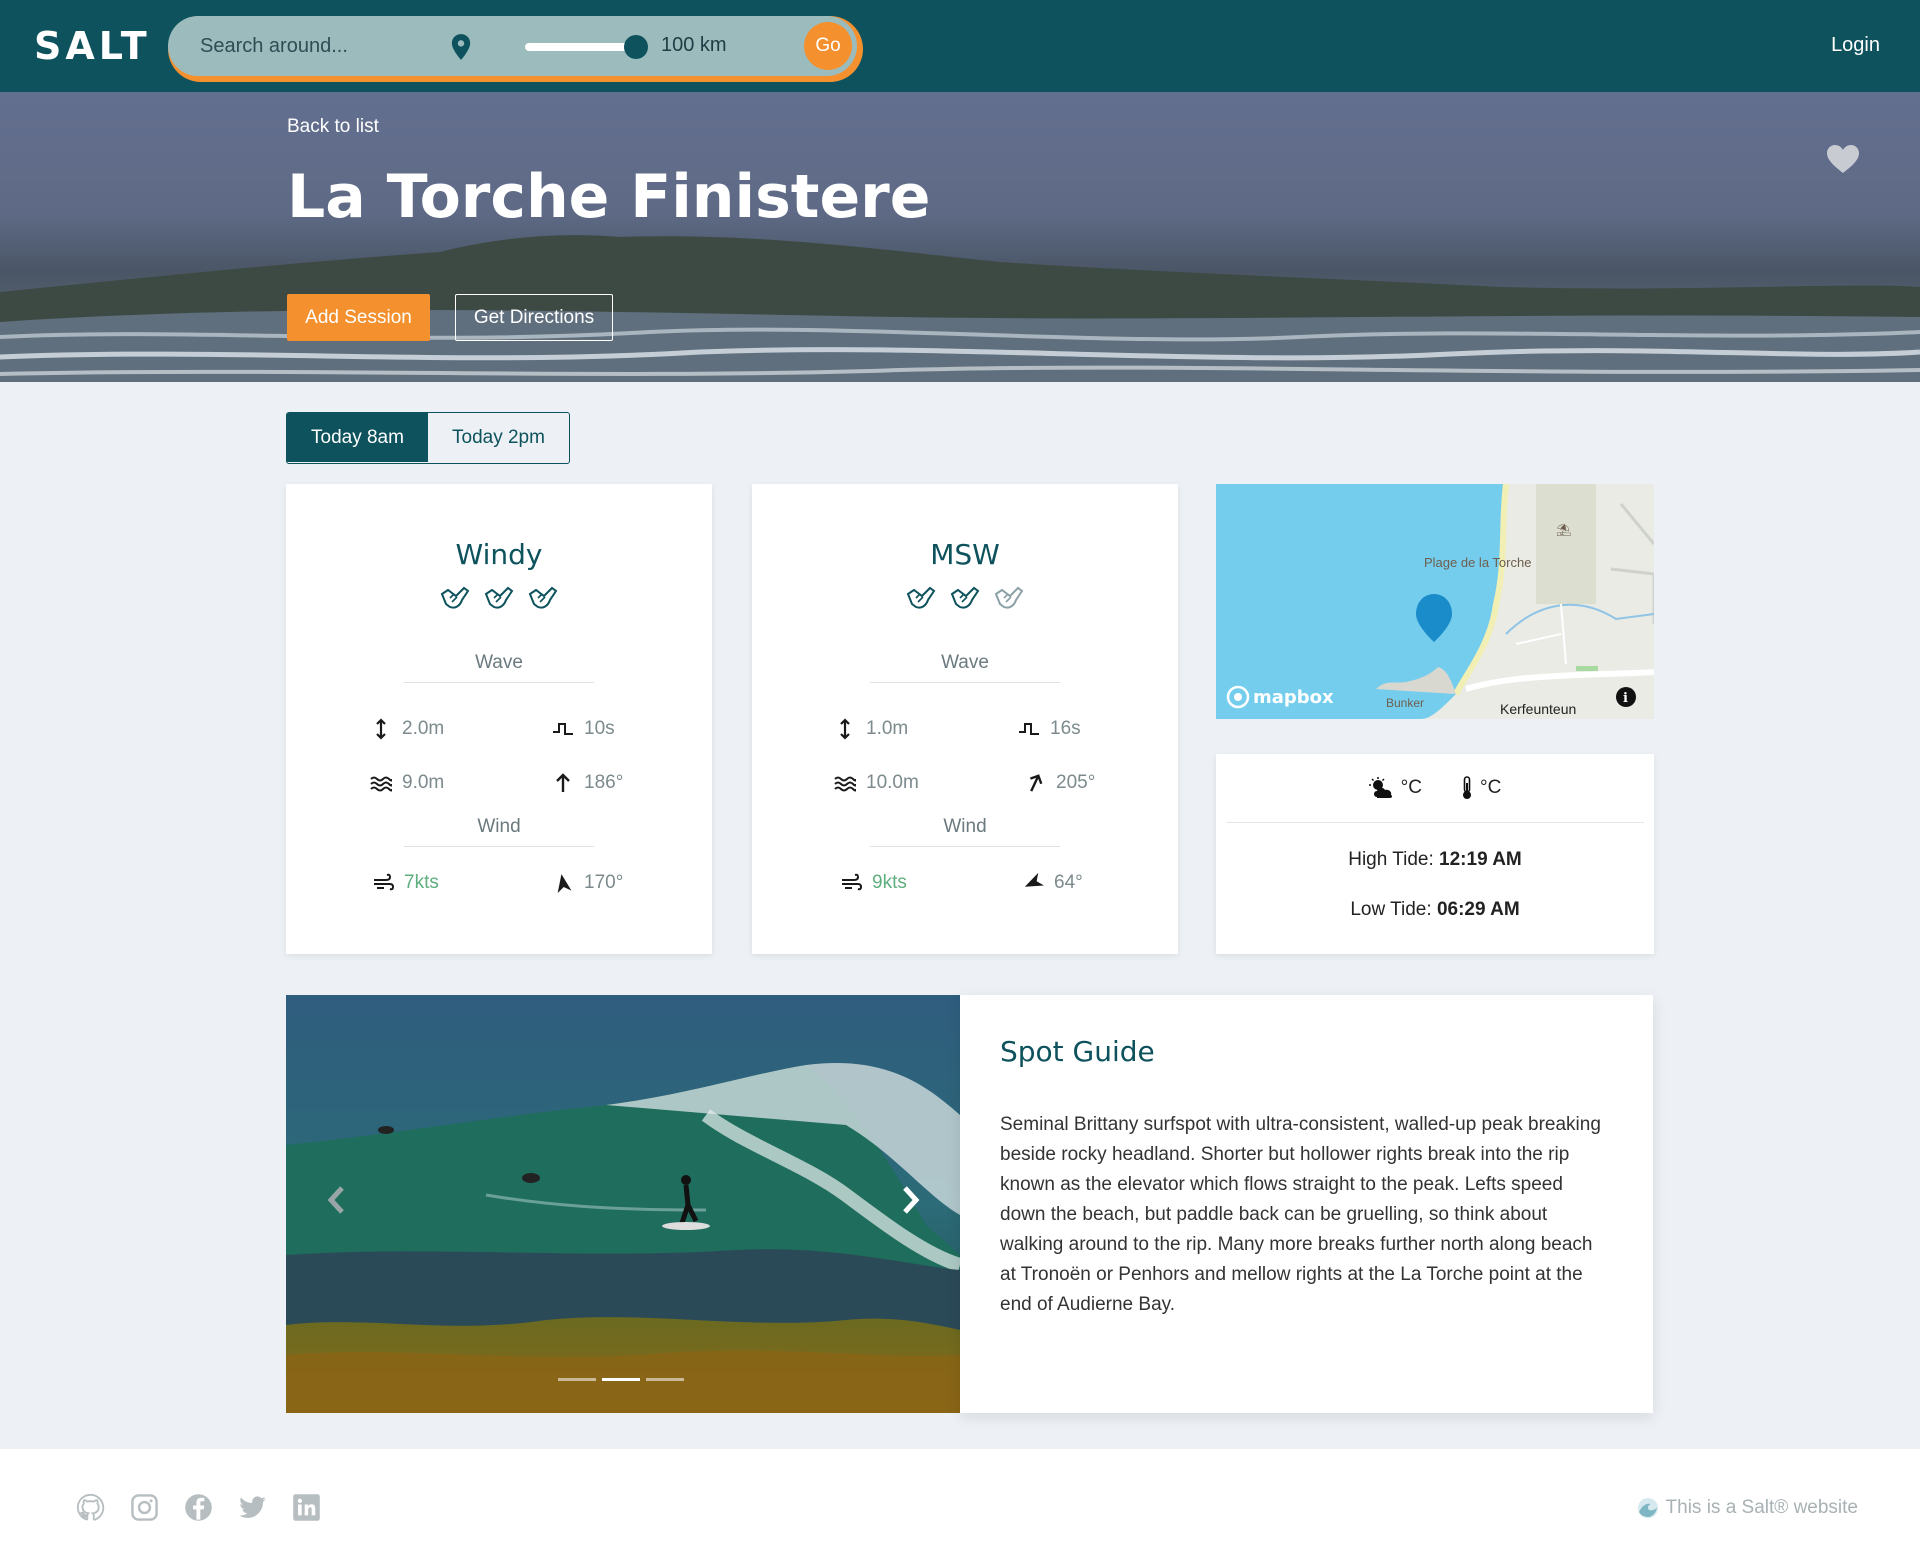 This screenshot has width=1920, height=1566. Describe the element at coordinates (357, 437) in the screenshot. I see `tab-today-8am: Today 8am` at that location.